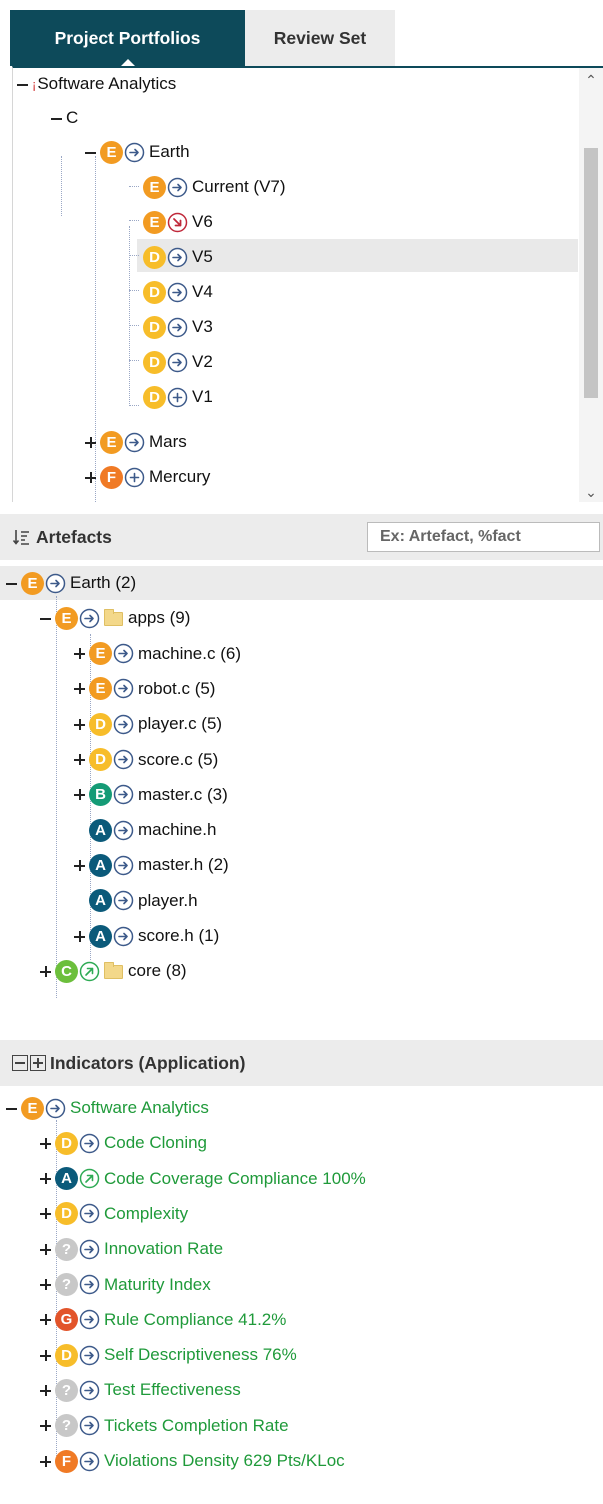 The width and height of the screenshot is (603, 1504). I want to click on artefacts-row: Amaster.h (2), so click(151, 865).